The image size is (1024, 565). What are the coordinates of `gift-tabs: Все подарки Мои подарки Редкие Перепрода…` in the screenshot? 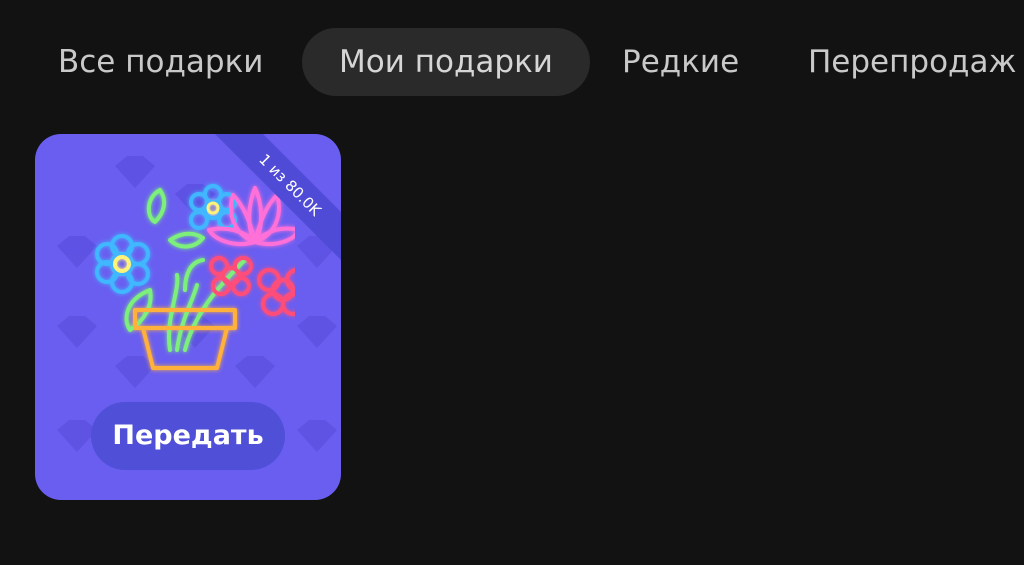 It's located at (512, 62).